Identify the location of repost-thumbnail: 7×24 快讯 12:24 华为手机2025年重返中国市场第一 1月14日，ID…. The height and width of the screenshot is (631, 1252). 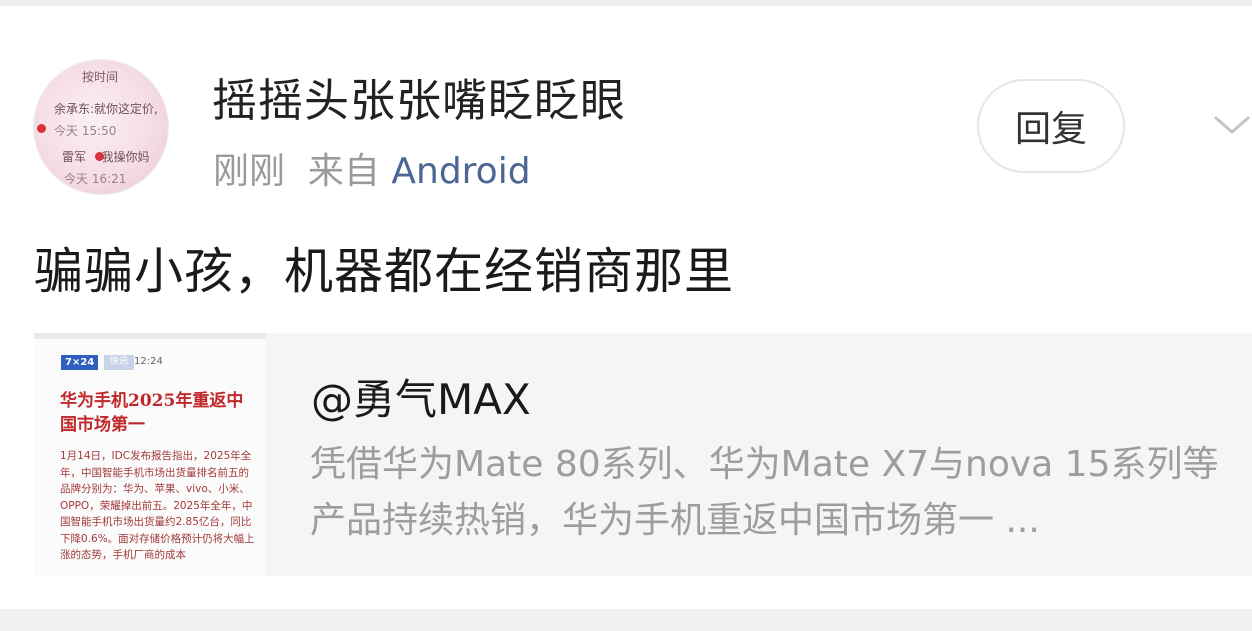
(150, 454).